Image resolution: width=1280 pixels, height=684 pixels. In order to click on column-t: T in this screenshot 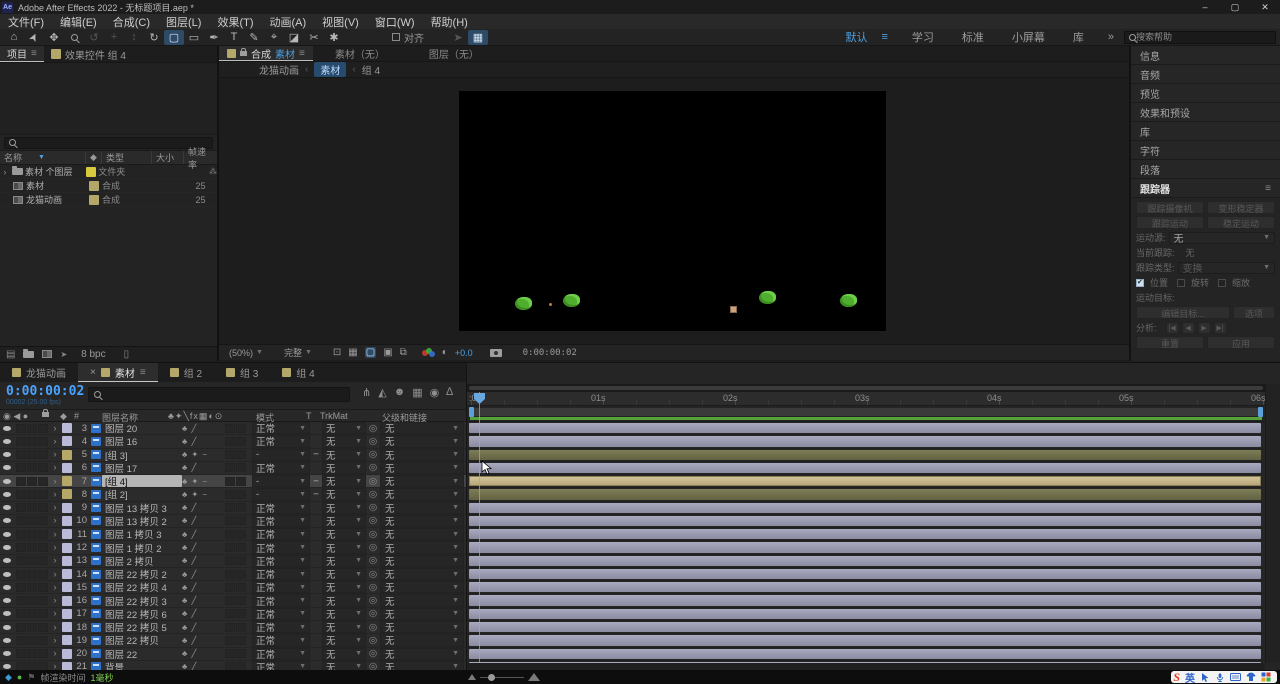, I will do `click(309, 416)`.